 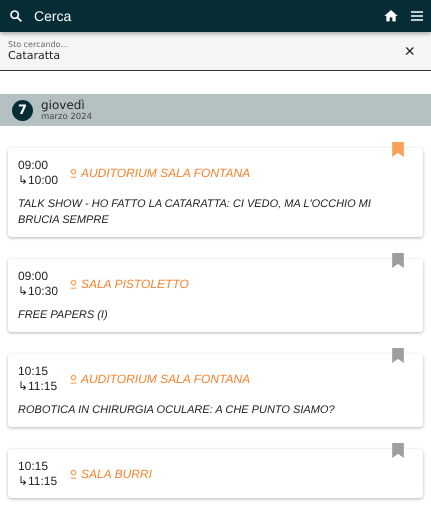 I want to click on app-title: Cerca, so click(x=53, y=16).